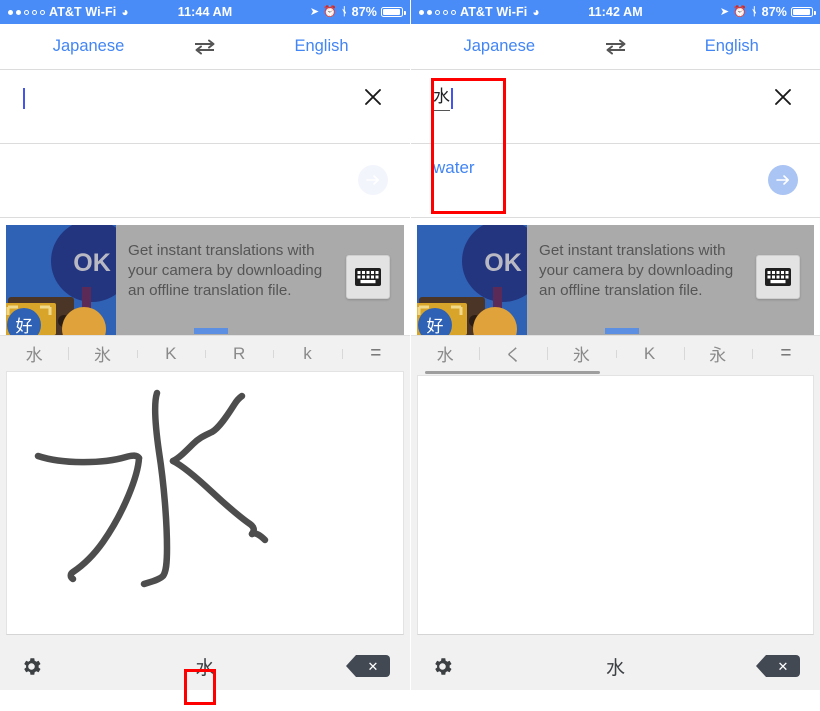 This screenshot has width=820, height=711. I want to click on status-bar: AT&T Wi-Fi ◕ 11:42 AM ➤ ⏰ ᛀ 87%, so click(615, 12).